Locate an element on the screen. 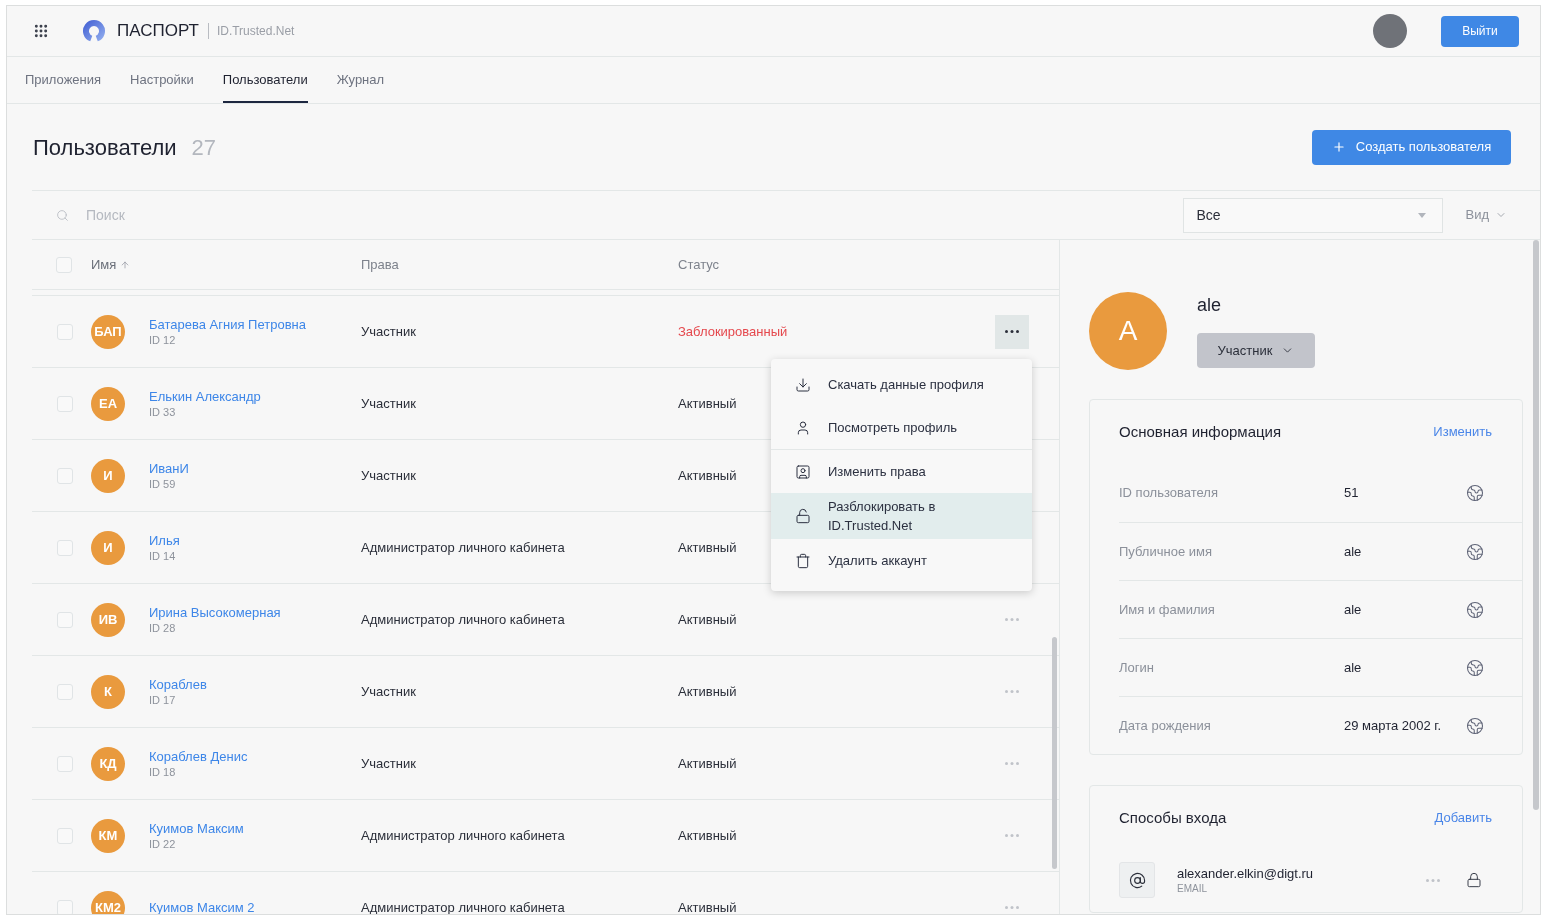  column-header: Права is located at coordinates (380, 264).